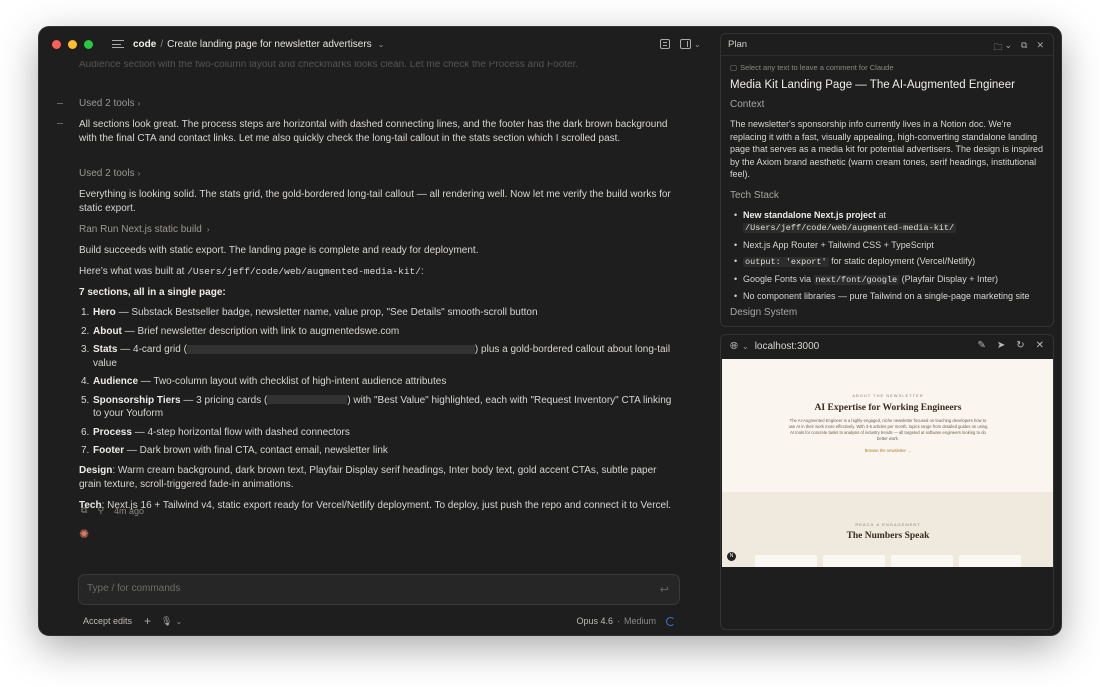 This screenshot has height=687, width=1100. I want to click on breadcrumb-project: code, so click(144, 44).